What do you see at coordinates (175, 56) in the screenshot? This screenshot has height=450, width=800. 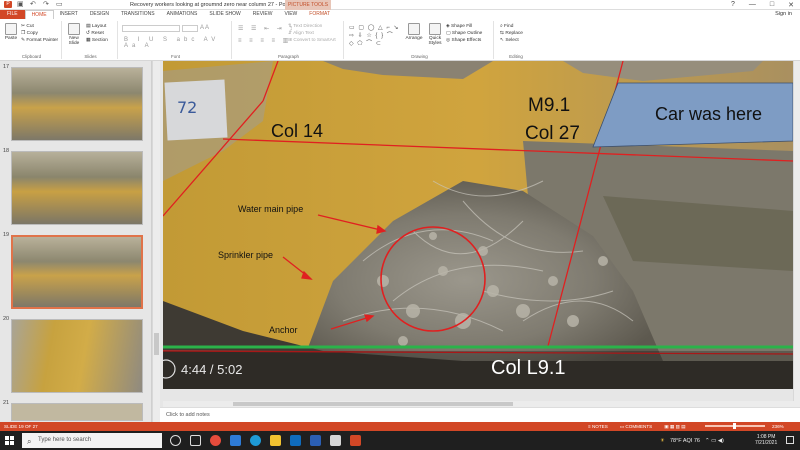 I see `font-group-label: Font` at bounding box center [175, 56].